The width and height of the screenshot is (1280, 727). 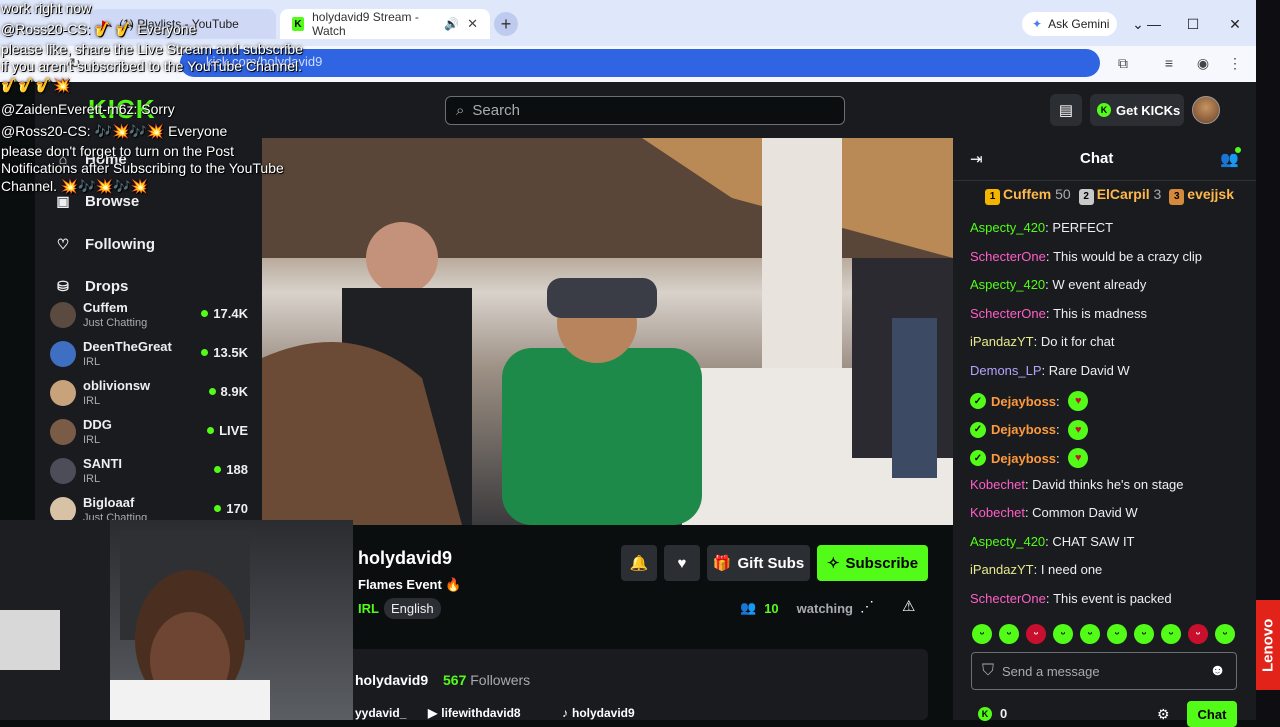 I want to click on chat-text: Rare David W, so click(x=1089, y=370).